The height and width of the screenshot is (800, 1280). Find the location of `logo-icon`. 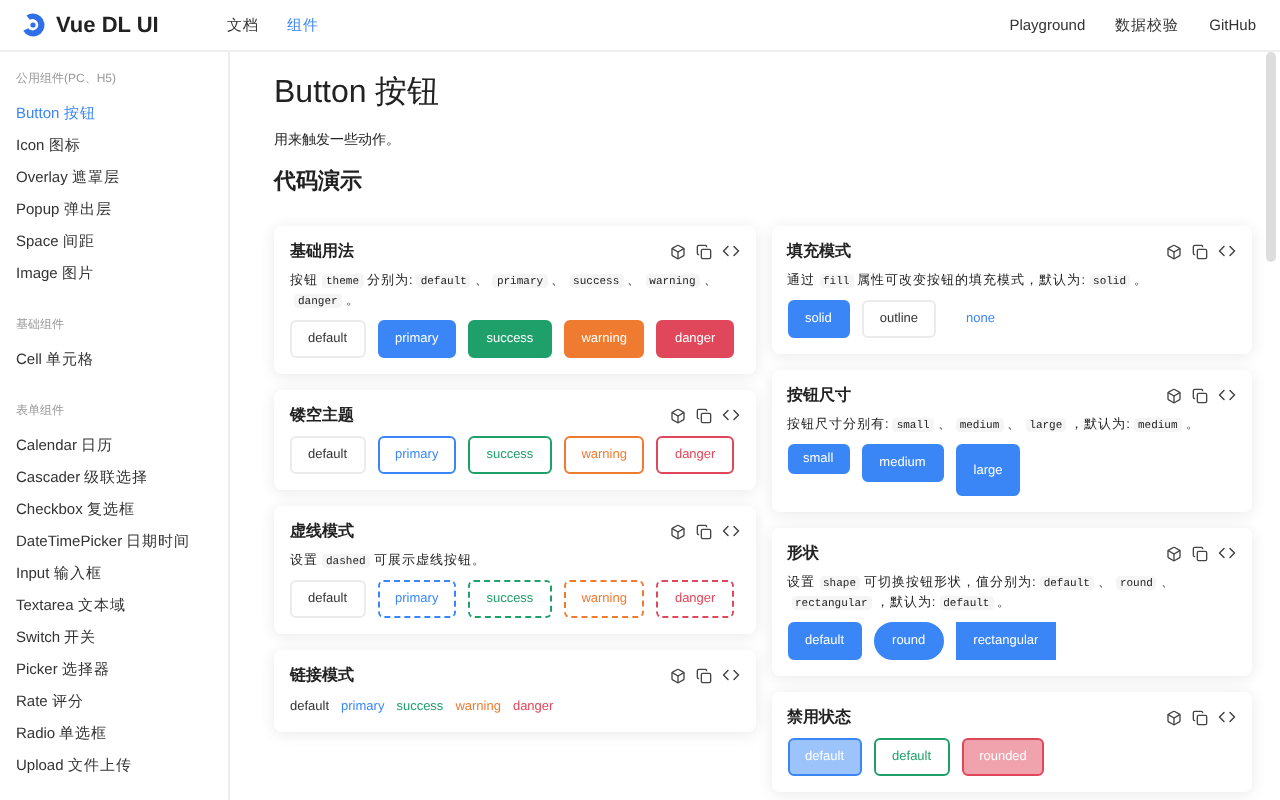

logo-icon is located at coordinates (33, 25).